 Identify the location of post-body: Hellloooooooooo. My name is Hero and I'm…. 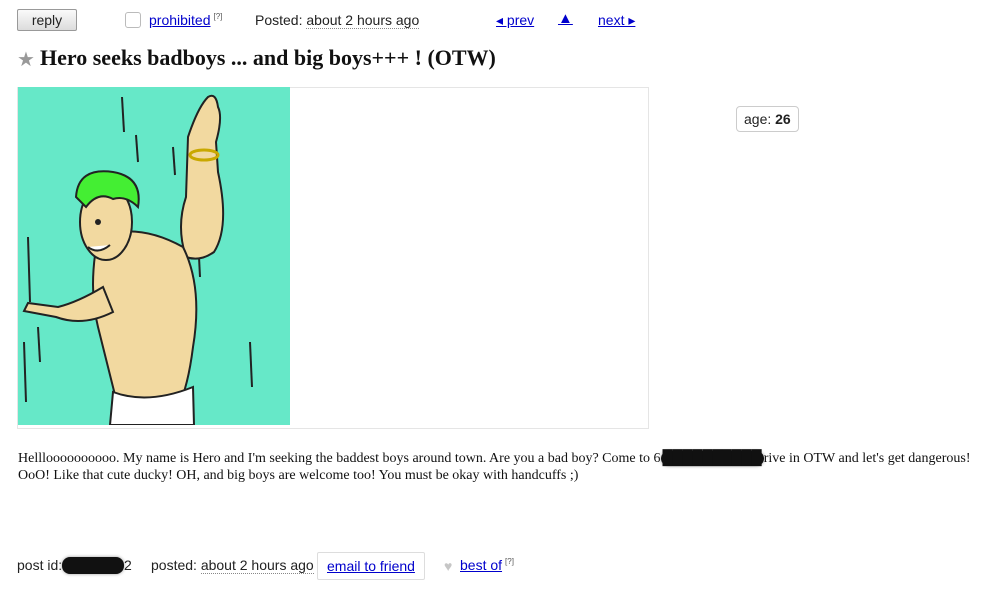
(503, 467).